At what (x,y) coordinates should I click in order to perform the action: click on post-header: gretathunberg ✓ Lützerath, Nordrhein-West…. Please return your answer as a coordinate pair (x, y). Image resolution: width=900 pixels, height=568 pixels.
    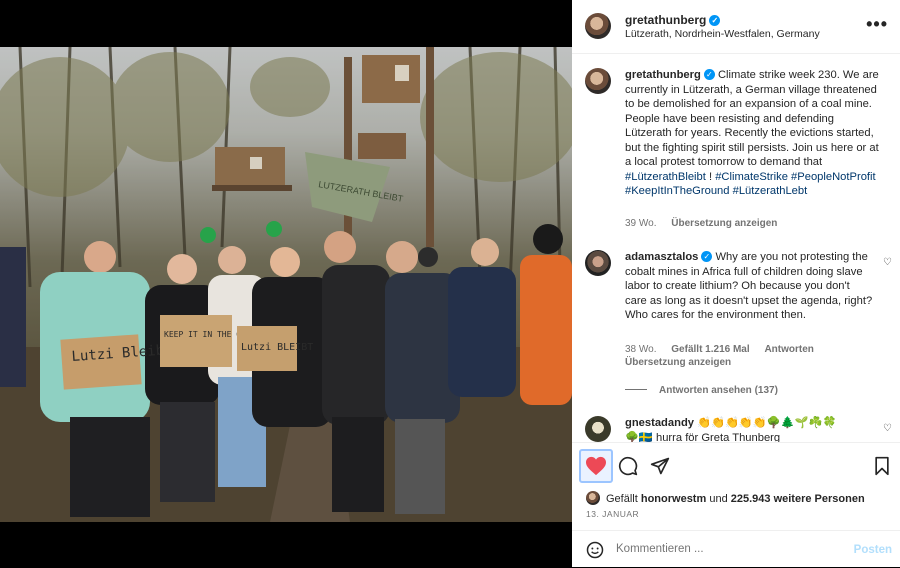
    Looking at the image, I should click on (736, 27).